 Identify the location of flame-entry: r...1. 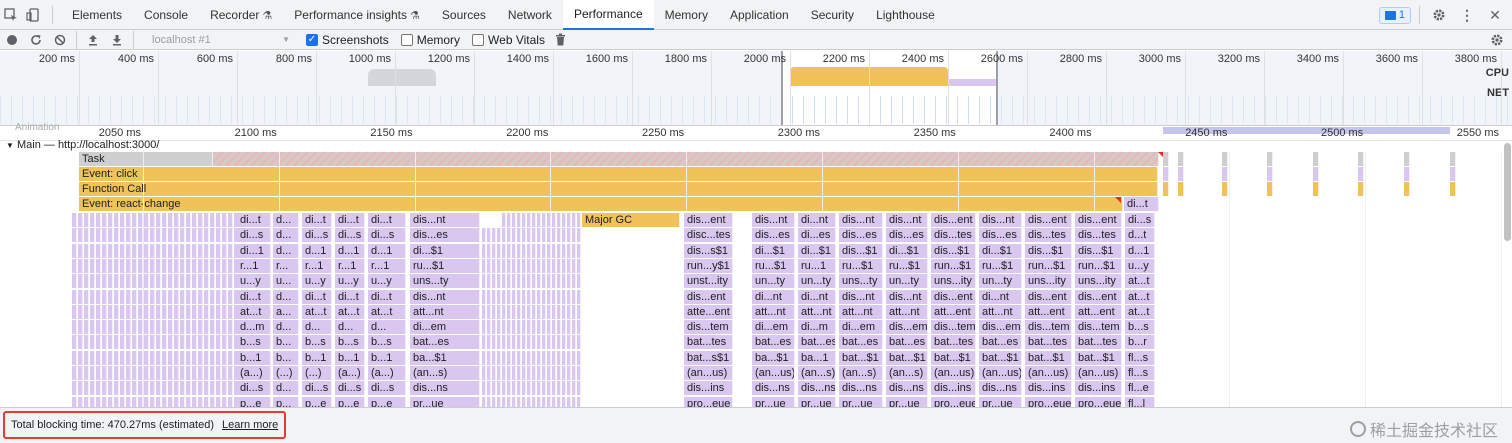
(254, 265).